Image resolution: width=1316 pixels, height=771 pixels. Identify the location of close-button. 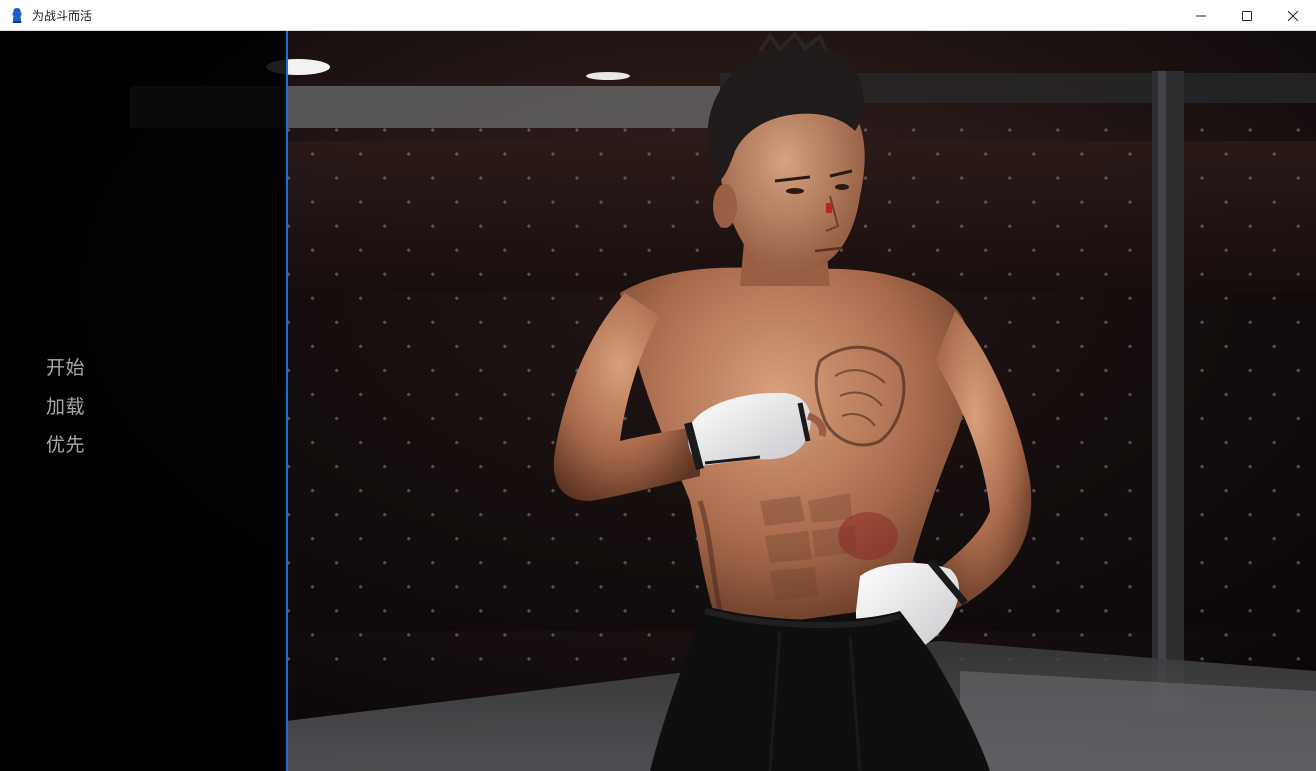
(1293, 15).